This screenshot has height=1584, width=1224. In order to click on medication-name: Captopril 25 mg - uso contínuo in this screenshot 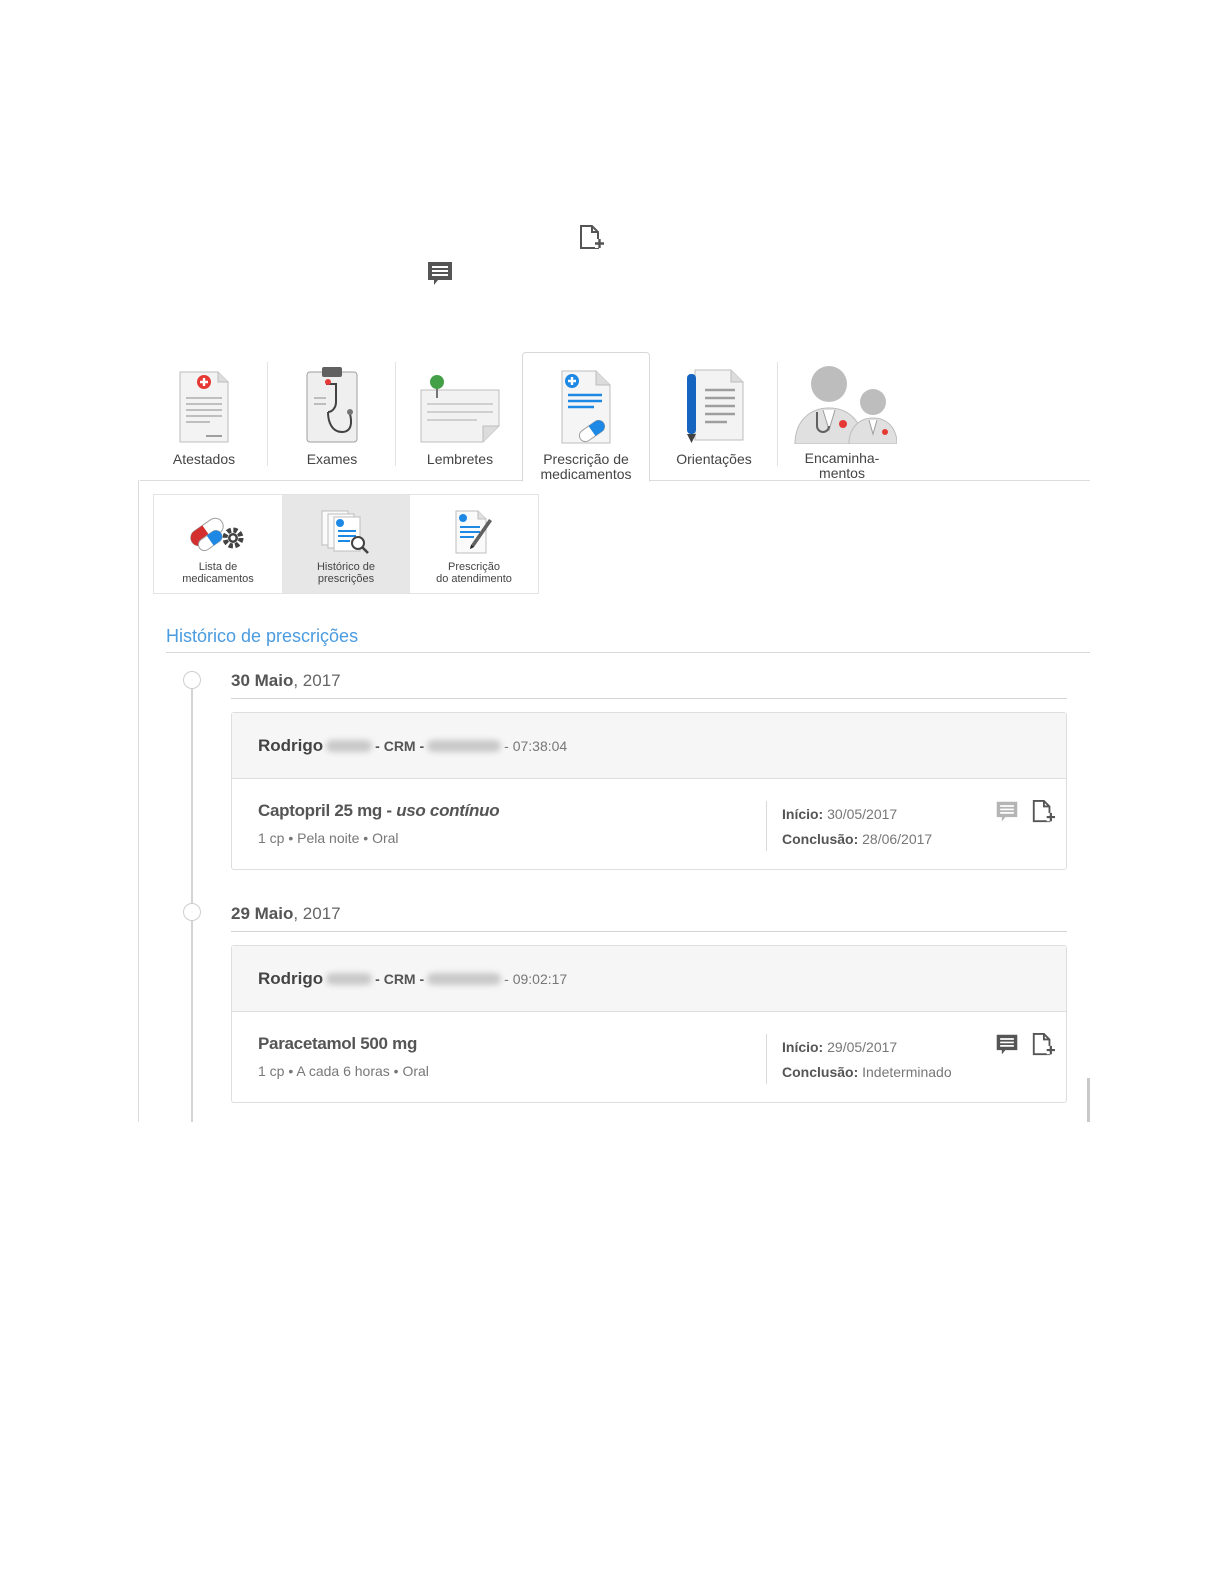, I will do `click(379, 810)`.